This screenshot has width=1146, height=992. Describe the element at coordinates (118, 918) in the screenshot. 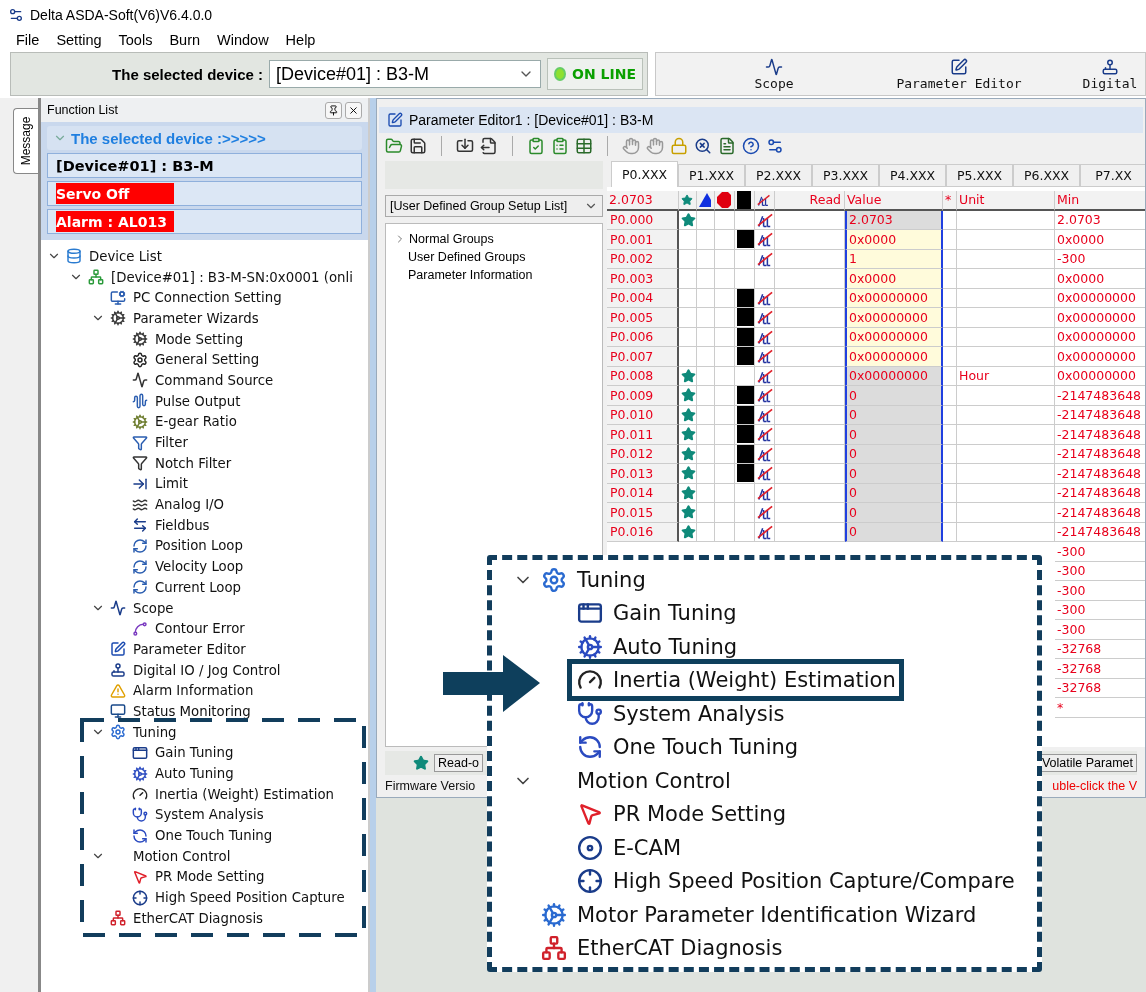

I see `network-icon` at that location.